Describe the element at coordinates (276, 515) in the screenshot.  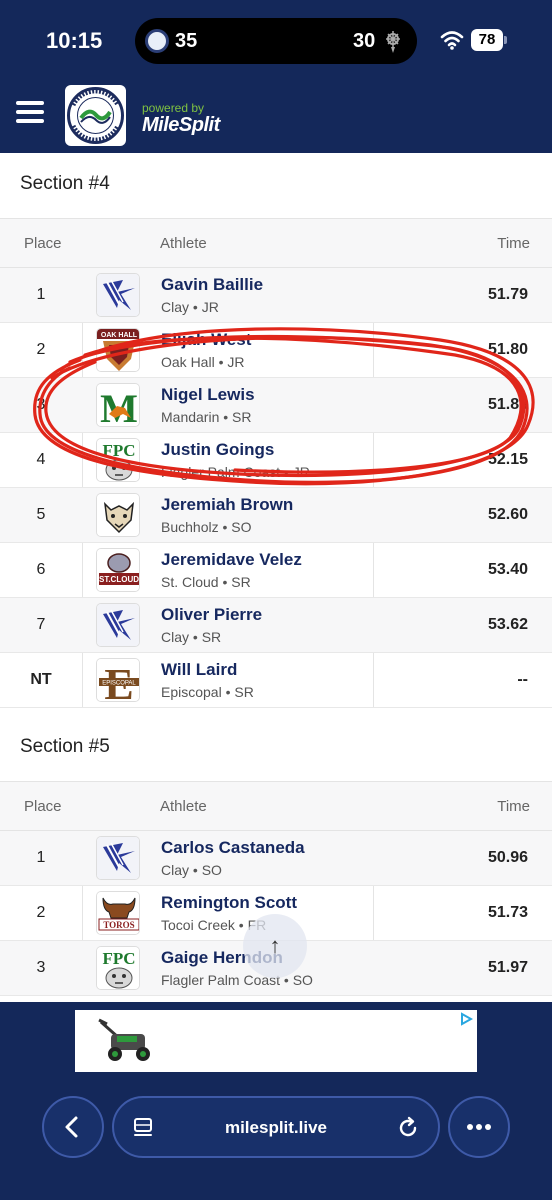
I see `table-row: 5 Jeremiah Brown Buchholz • SO 52.60` at that location.